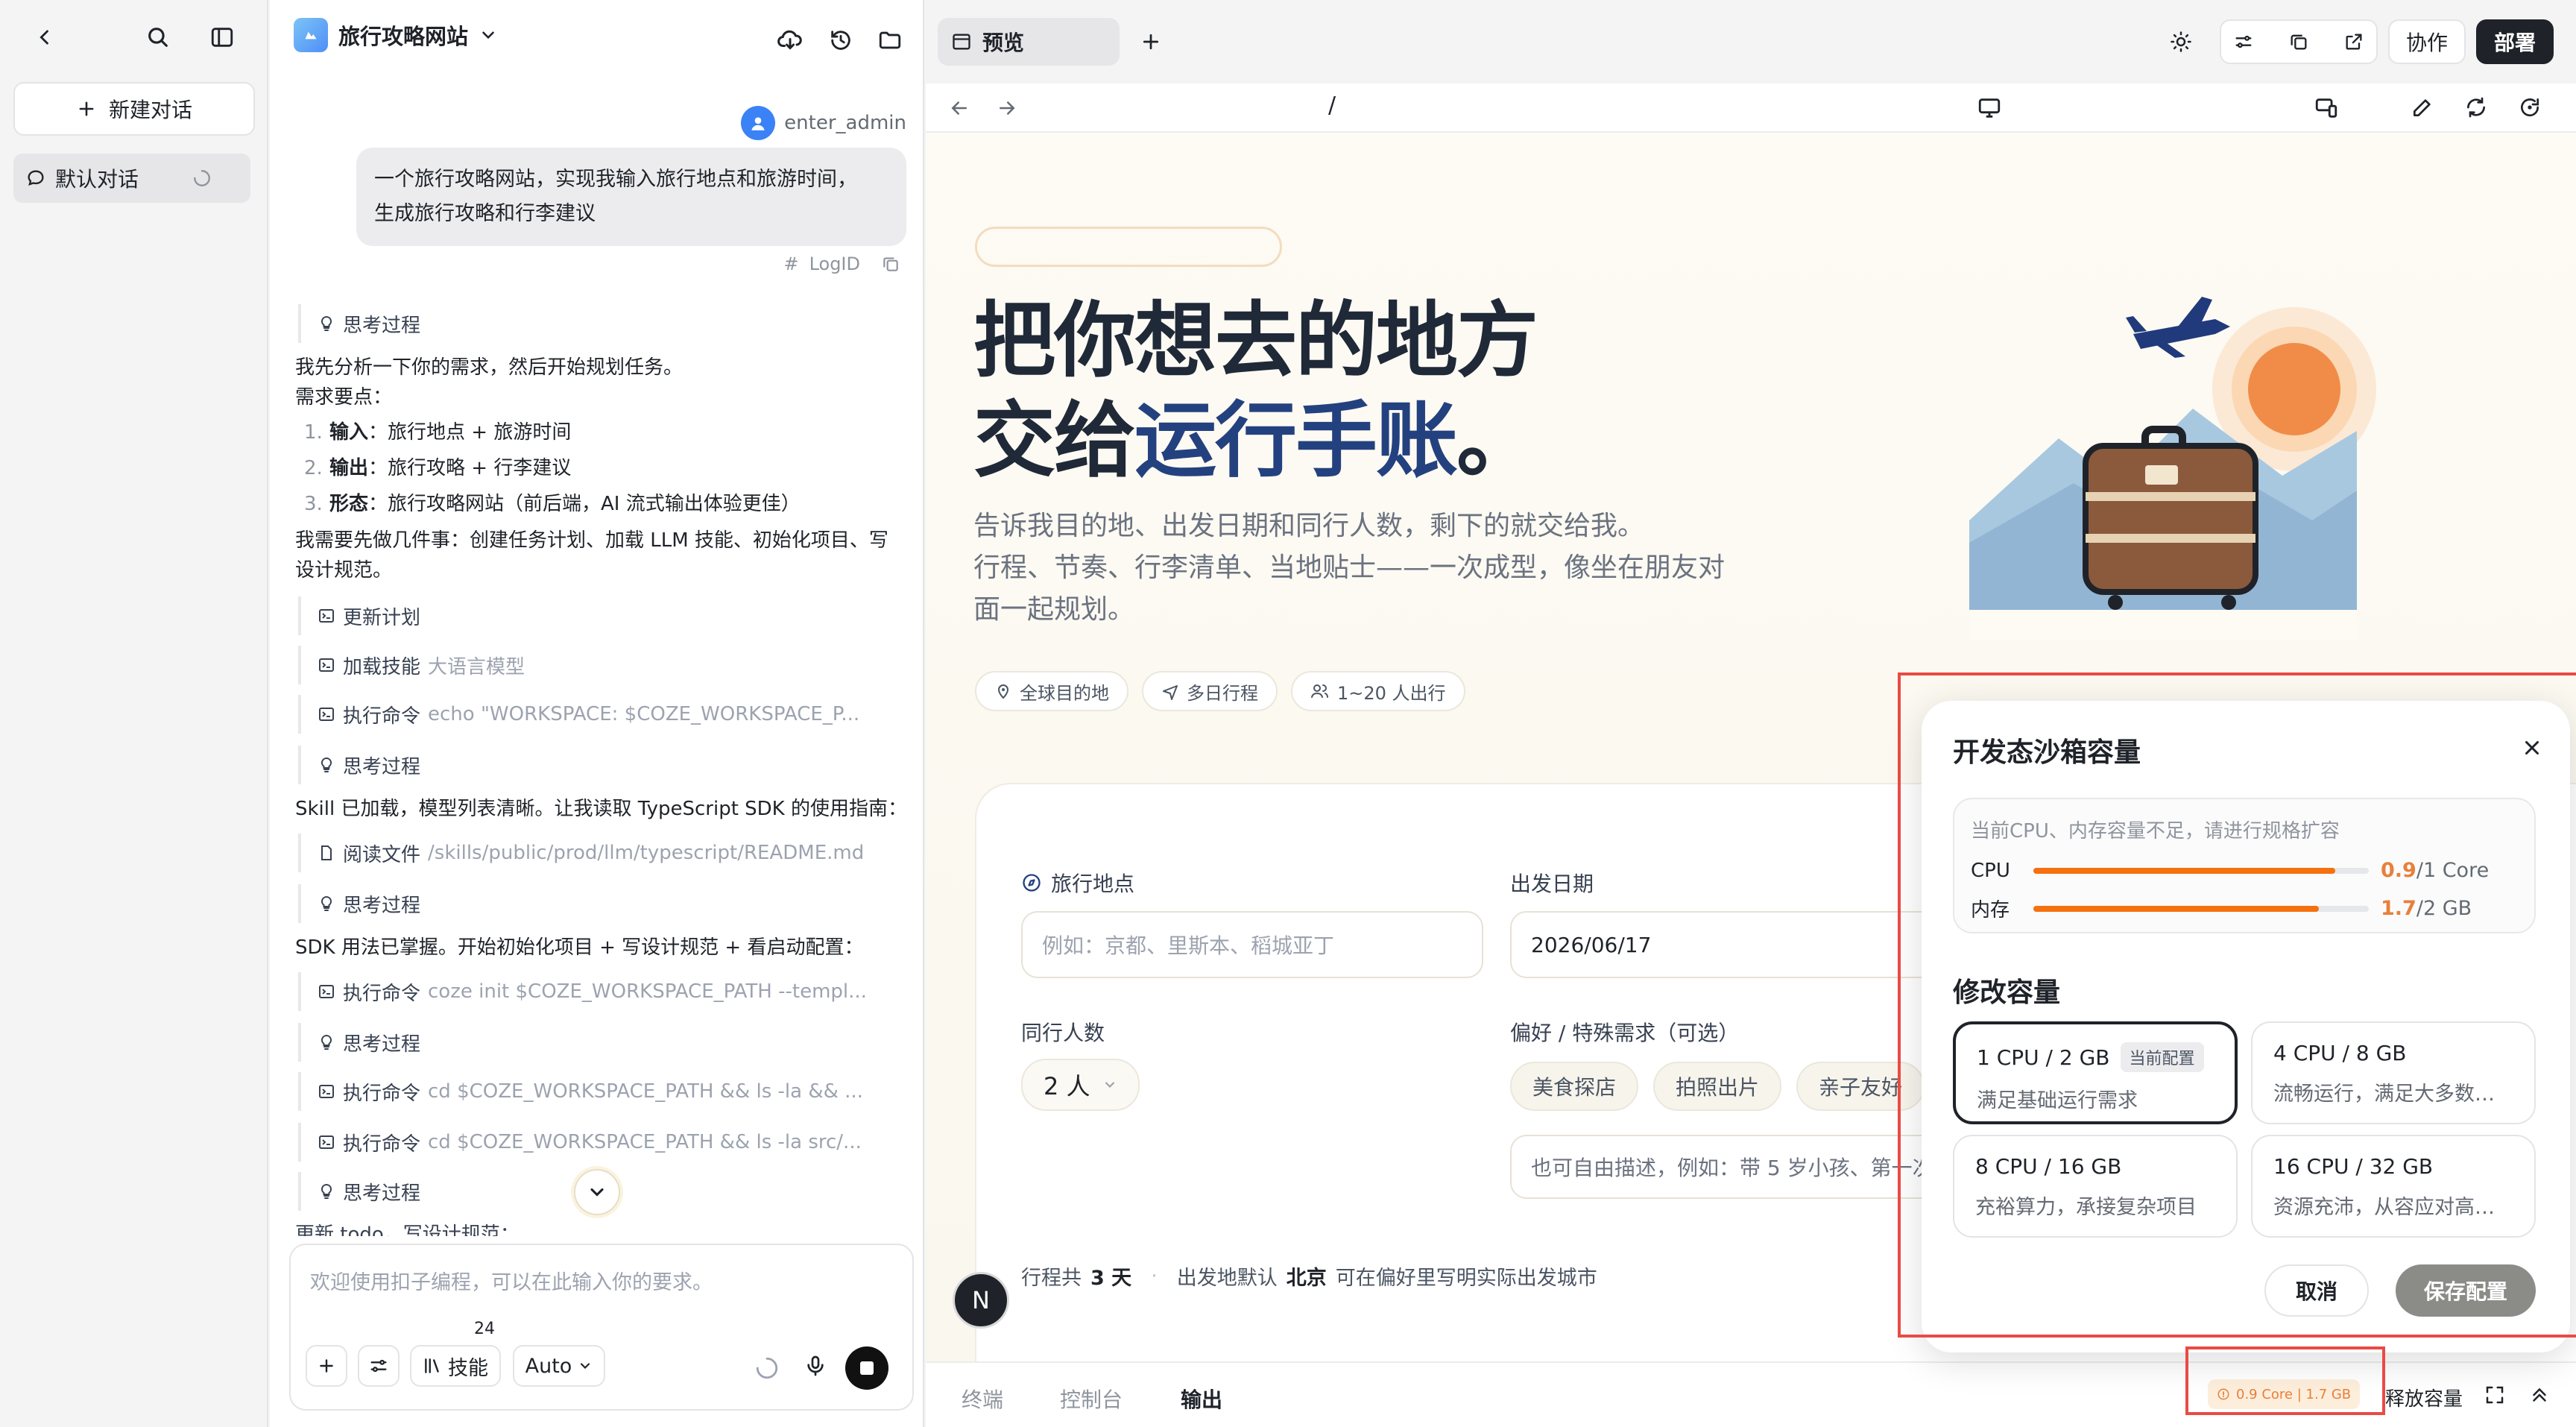  Describe the element at coordinates (485, 214) in the screenshot. I see `user-message-line: 生成旅行攻略和行李建议` at that location.